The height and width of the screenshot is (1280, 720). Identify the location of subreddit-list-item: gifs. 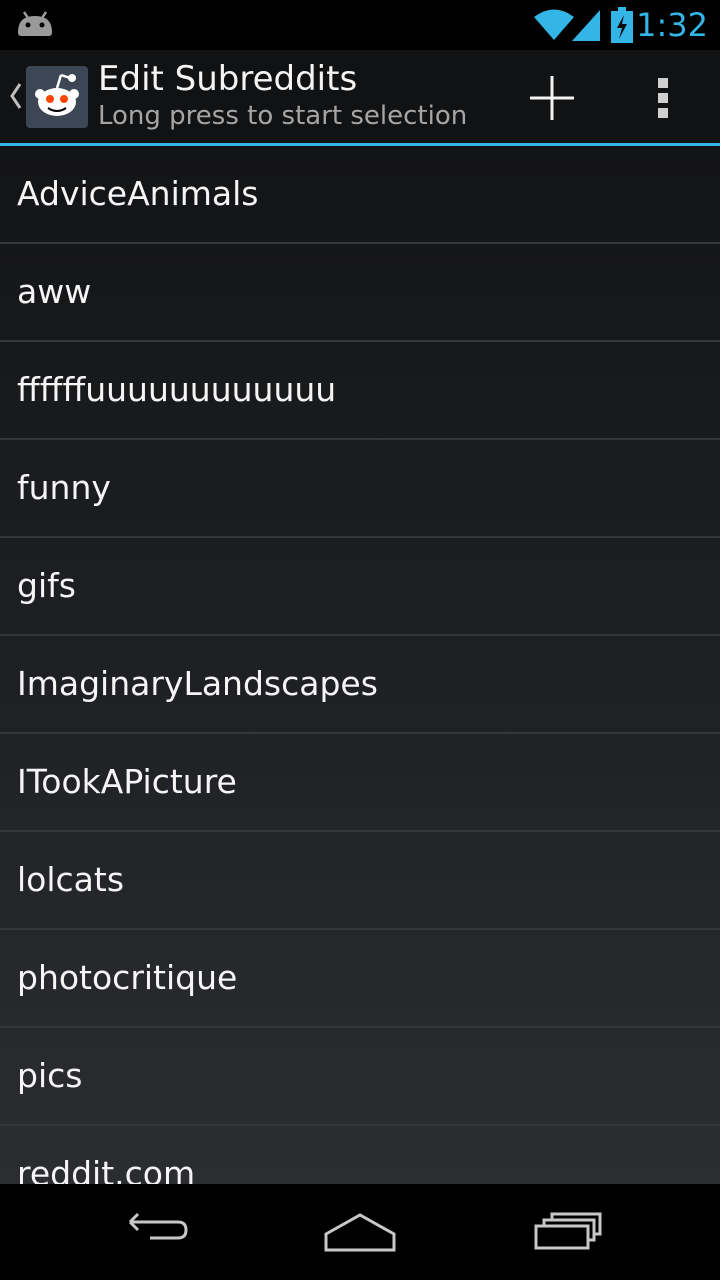
(360, 587).